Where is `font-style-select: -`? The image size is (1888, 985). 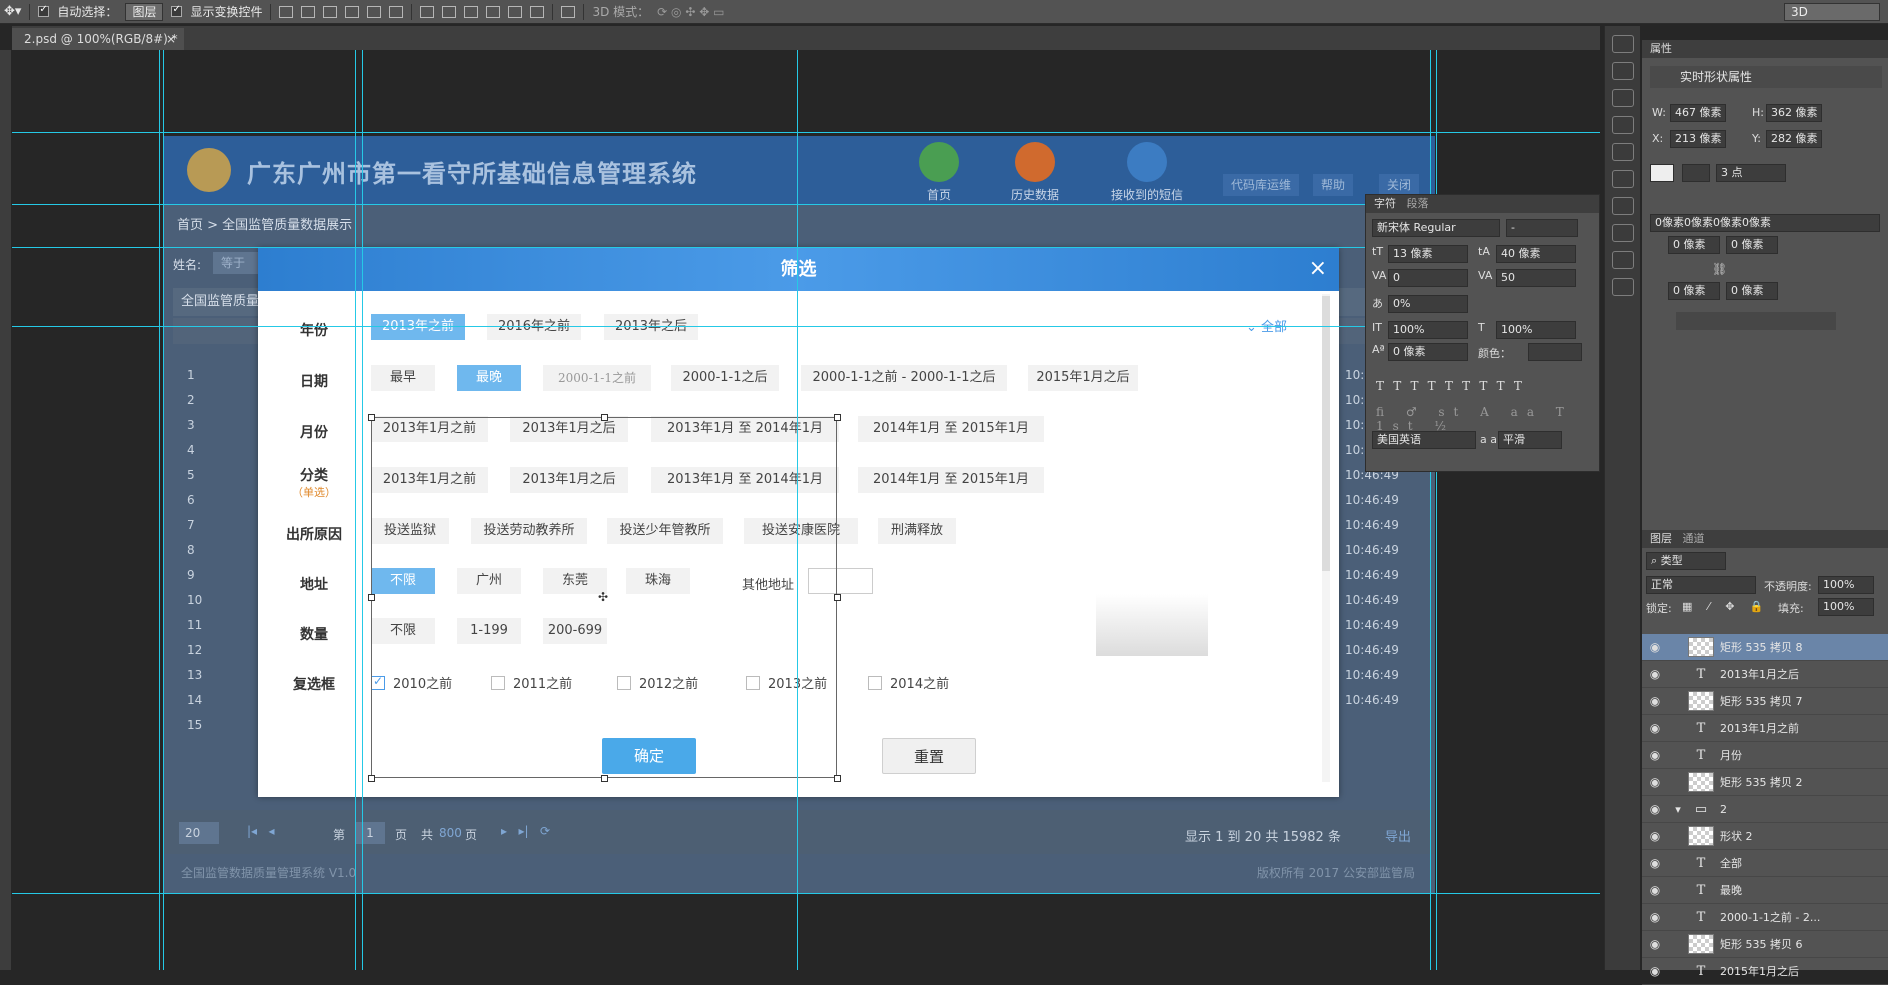
font-style-select: - is located at coordinates (1542, 228).